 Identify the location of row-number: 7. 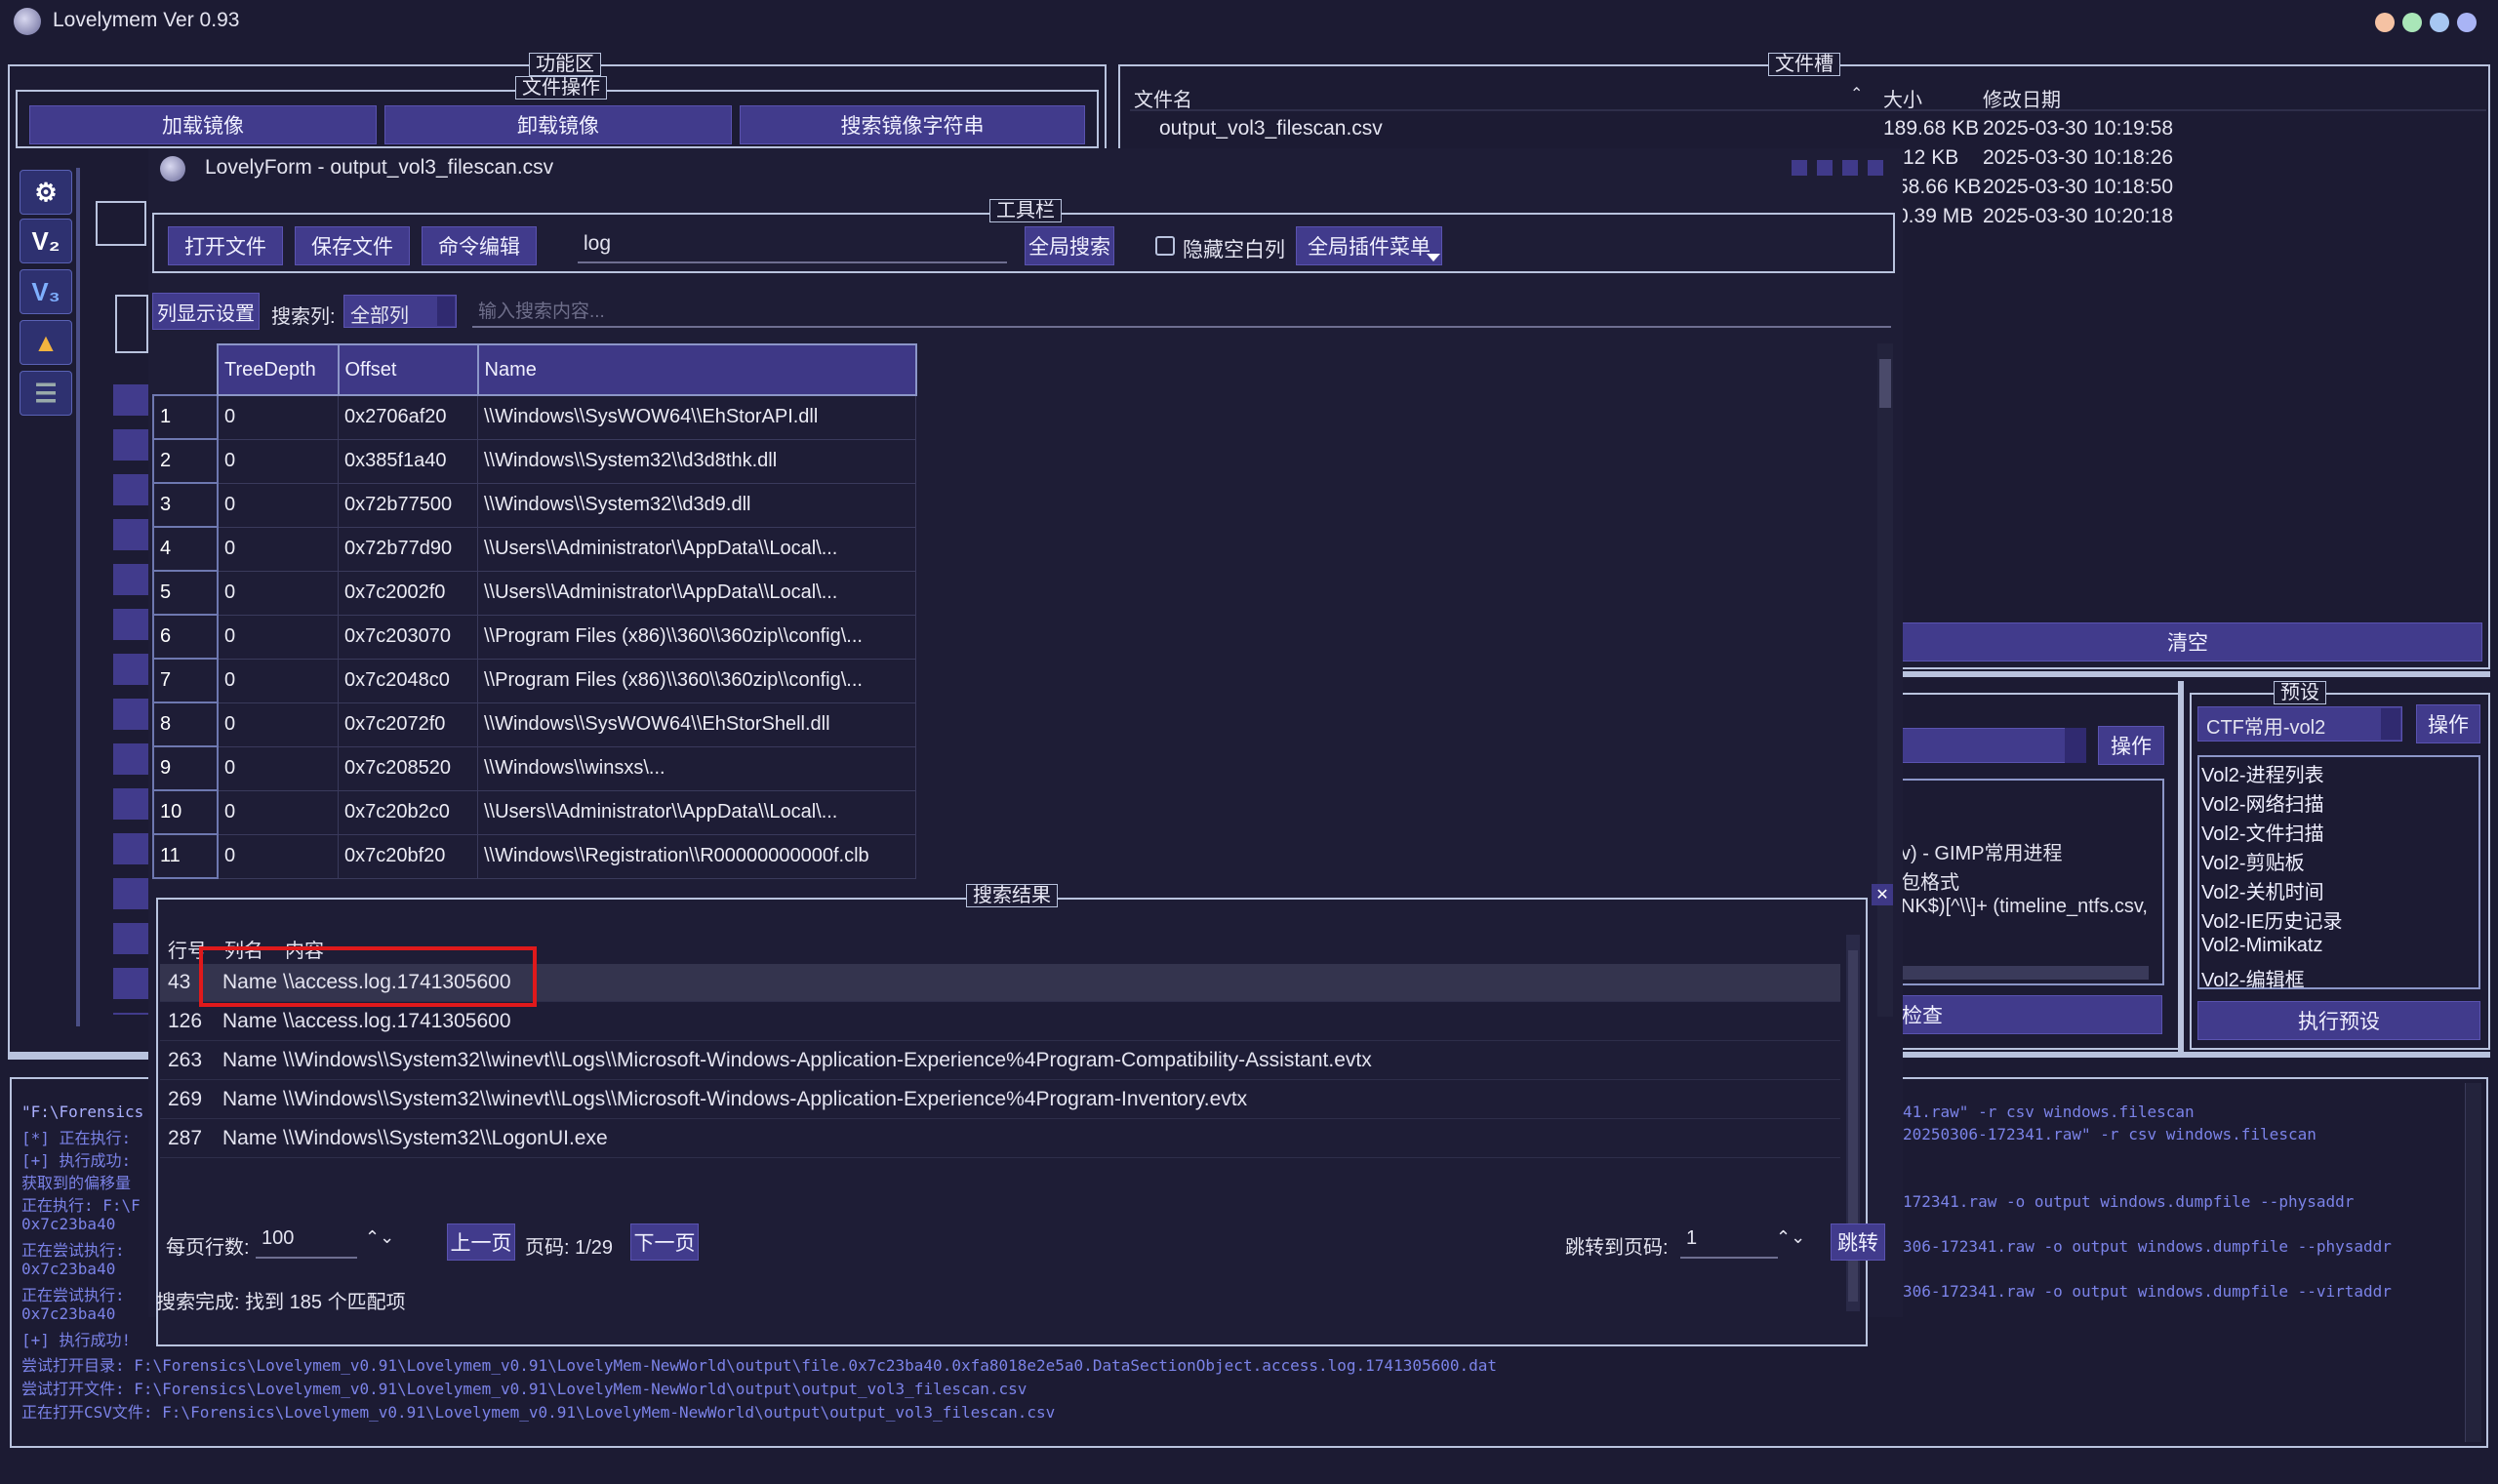
(185, 680).